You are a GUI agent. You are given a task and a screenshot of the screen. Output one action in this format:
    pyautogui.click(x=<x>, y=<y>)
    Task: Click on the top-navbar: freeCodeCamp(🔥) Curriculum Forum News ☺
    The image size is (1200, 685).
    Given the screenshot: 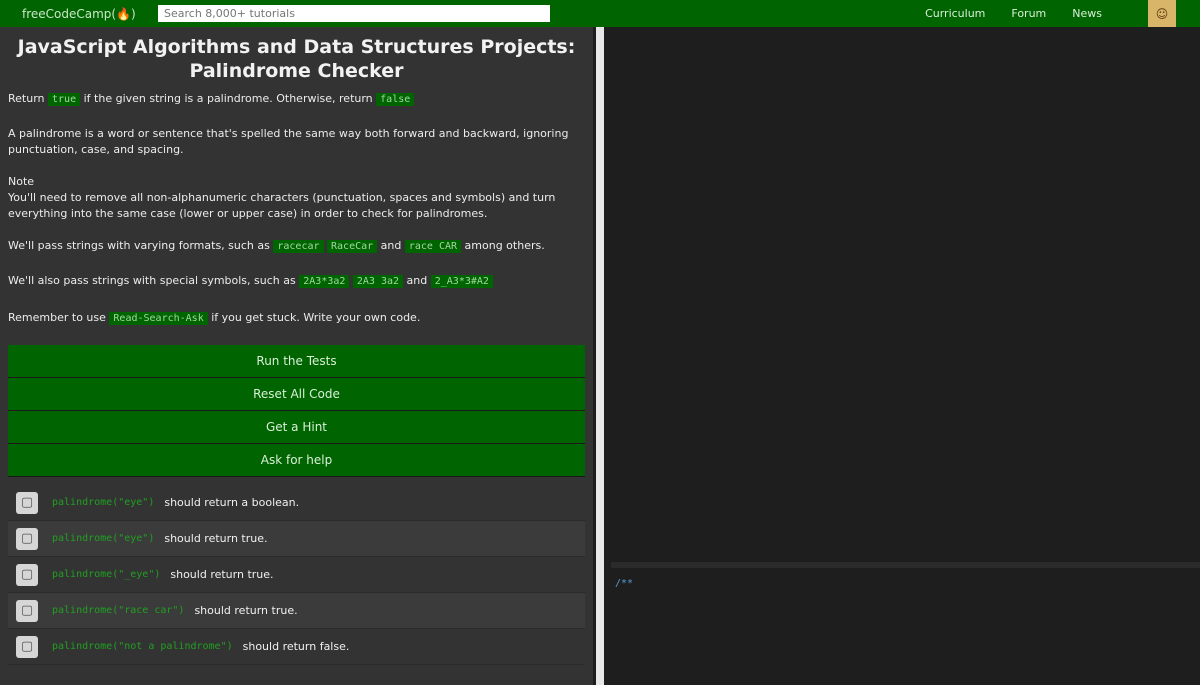 What is the action you would take?
    pyautogui.click(x=600, y=13)
    